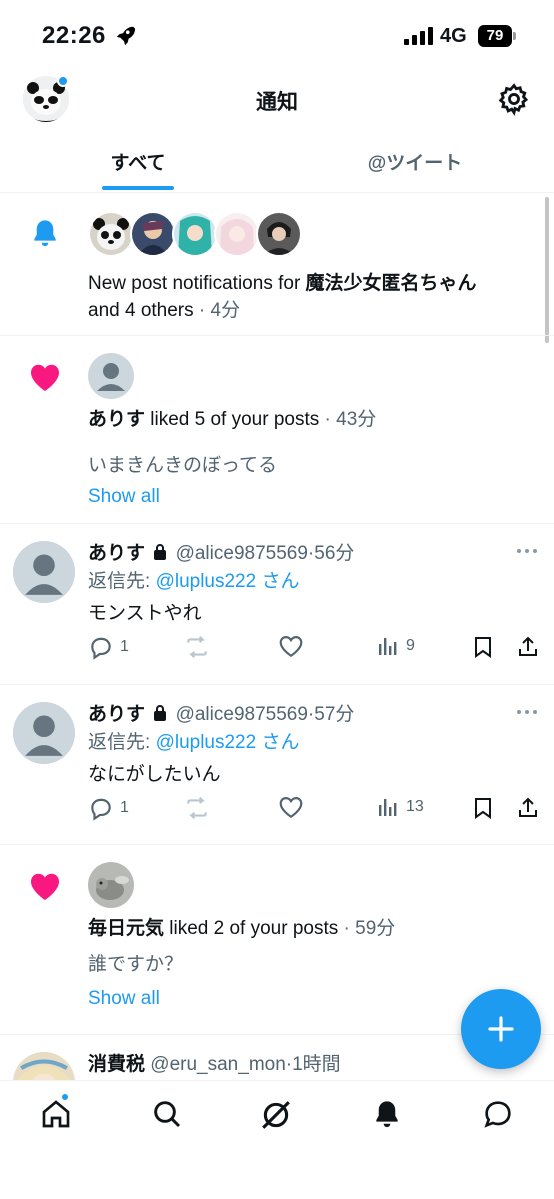  What do you see at coordinates (313, 1064) in the screenshot?
I see `post-time: ·1時間` at bounding box center [313, 1064].